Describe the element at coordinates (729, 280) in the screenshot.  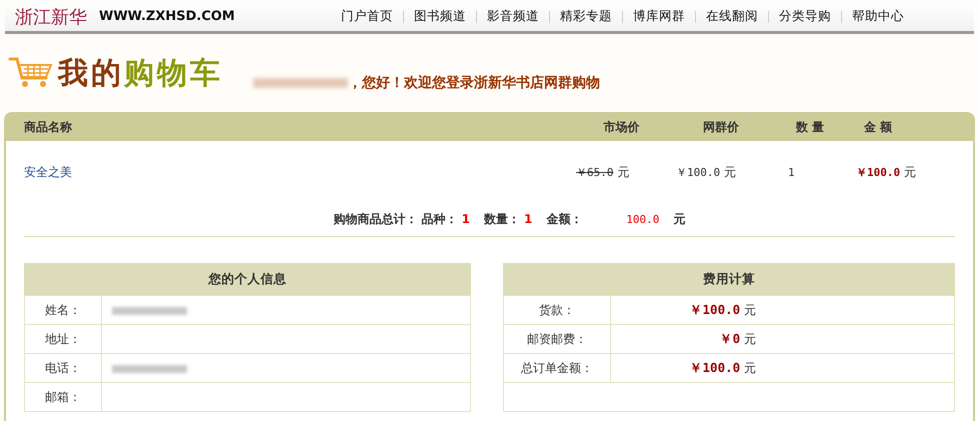
I see `table-title: 费用计算` at that location.